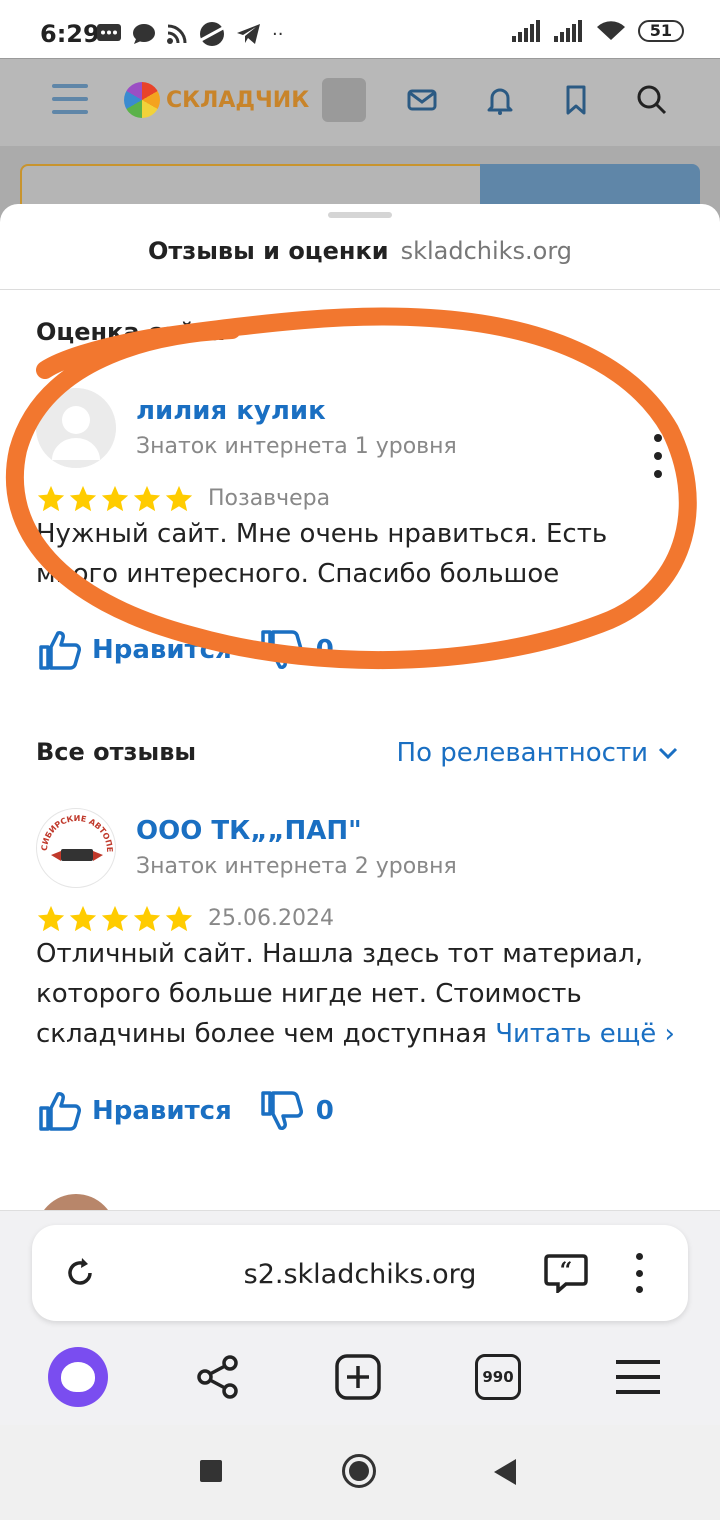  What do you see at coordinates (271, 918) in the screenshot?
I see `review-date: 25.06.2024` at bounding box center [271, 918].